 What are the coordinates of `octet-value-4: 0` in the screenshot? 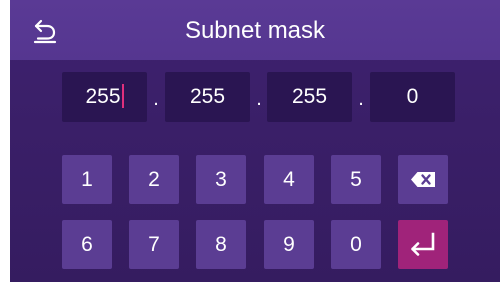 It's located at (412, 96).